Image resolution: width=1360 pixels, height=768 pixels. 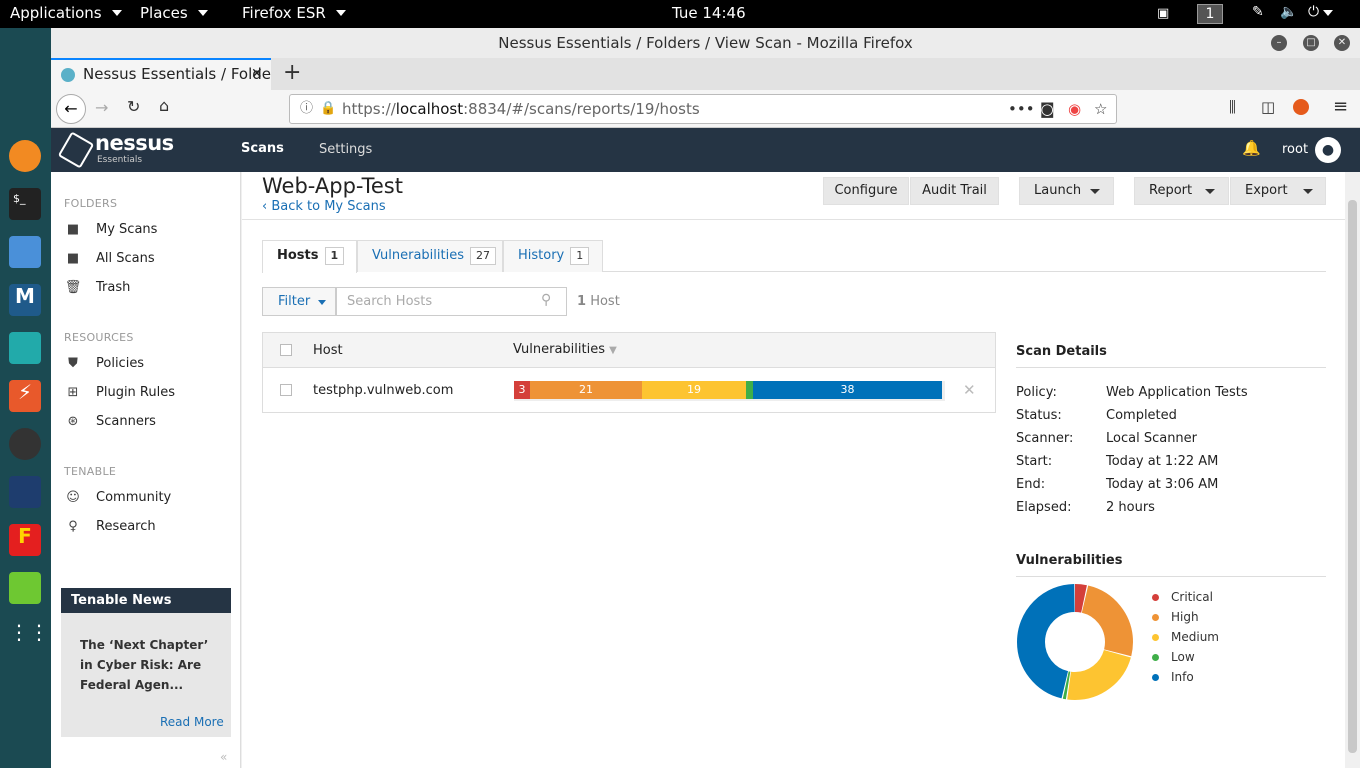 I want to click on places-menu: Places, so click(x=174, y=13).